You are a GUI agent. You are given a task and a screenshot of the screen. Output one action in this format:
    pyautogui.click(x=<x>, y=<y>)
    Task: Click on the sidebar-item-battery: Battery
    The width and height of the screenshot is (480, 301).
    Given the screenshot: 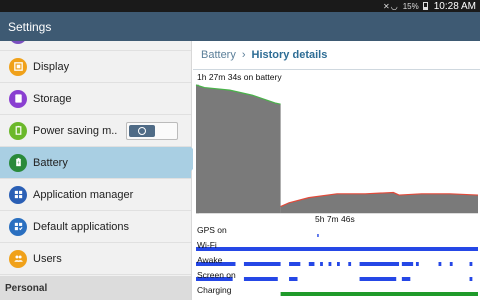 What is the action you would take?
    pyautogui.click(x=95, y=163)
    